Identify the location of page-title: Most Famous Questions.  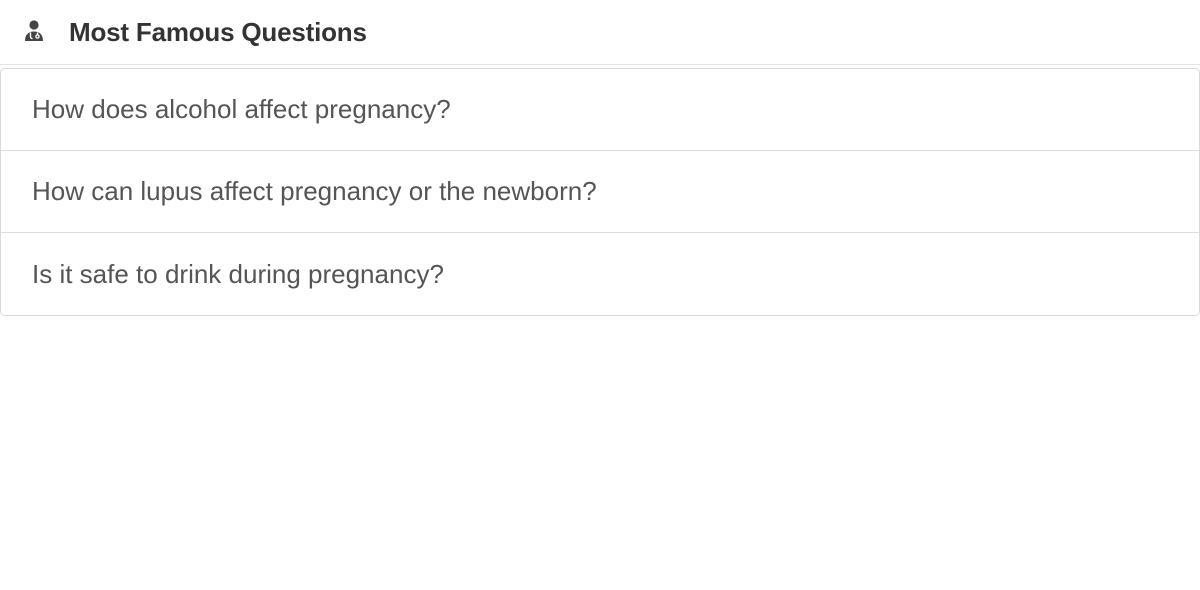
(218, 31).